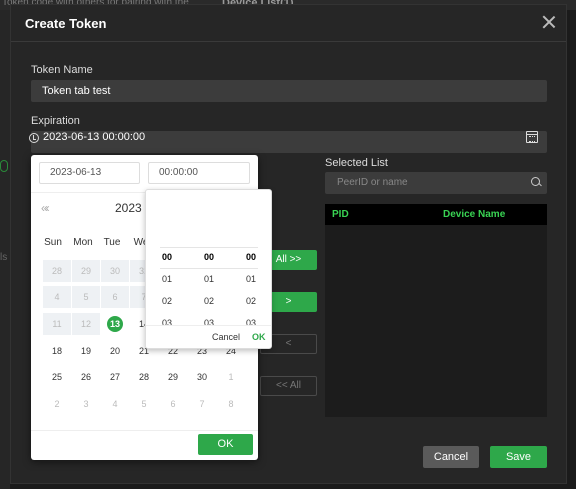 This screenshot has height=489, width=576. Describe the element at coordinates (340, 214) in the screenshot. I see `column-header-pid: PID` at that location.